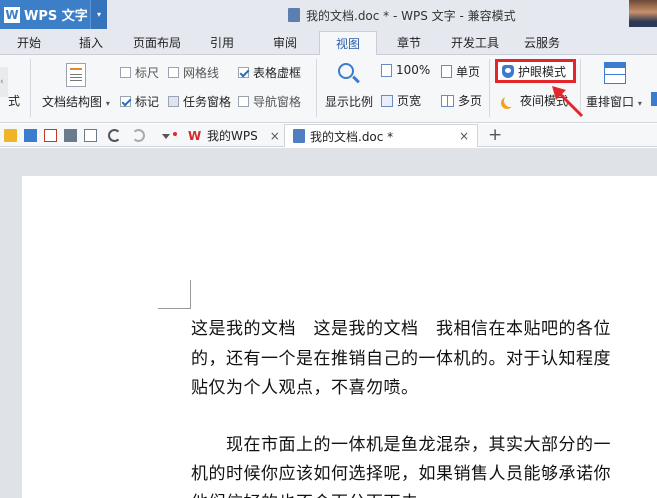 The image size is (657, 498). Describe the element at coordinates (4, 82) in the screenshot. I see `ribbon-scroll-left: ‹` at that location.